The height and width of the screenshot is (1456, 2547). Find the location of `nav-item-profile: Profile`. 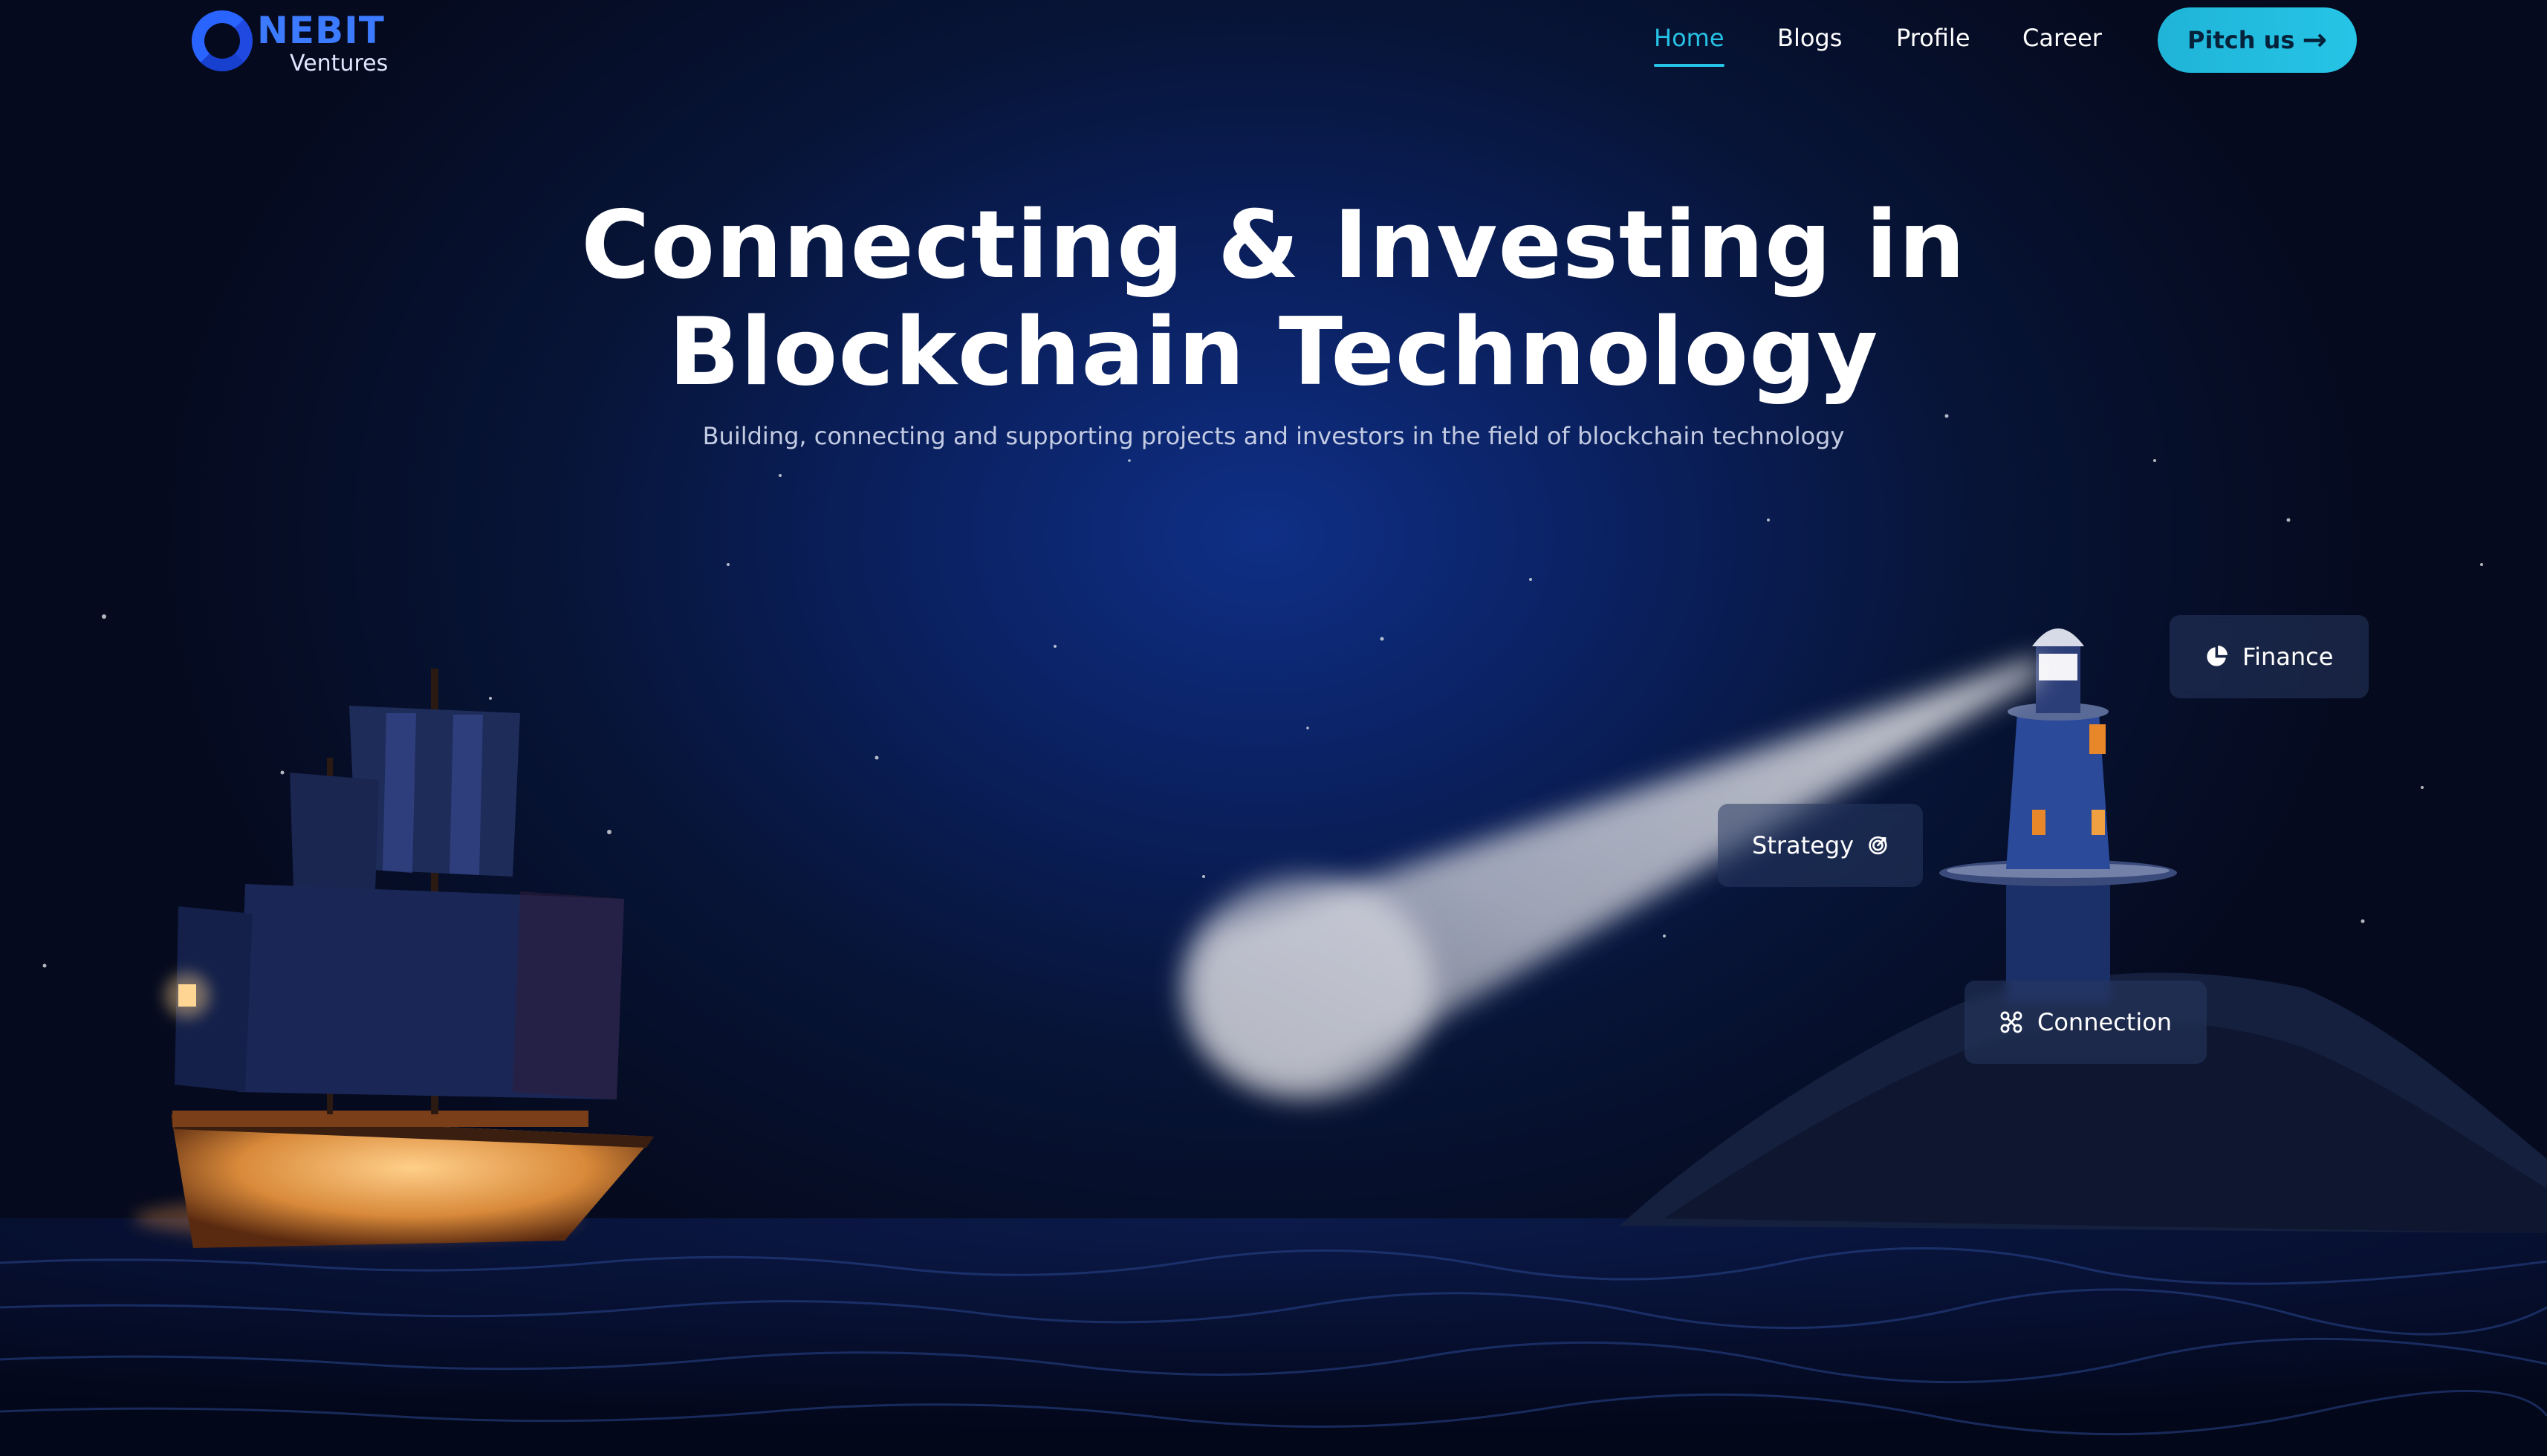

nav-item-profile: Profile is located at coordinates (1933, 38).